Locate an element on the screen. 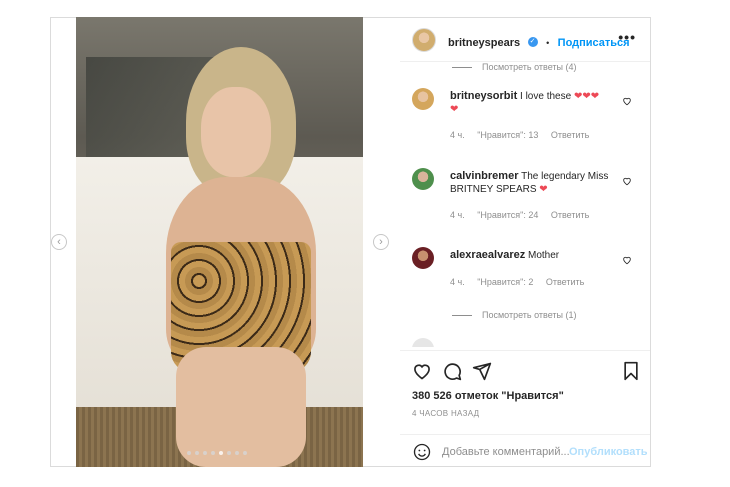 This screenshot has height=487, width=730. author-username: britneyspears is located at coordinates (484, 43).